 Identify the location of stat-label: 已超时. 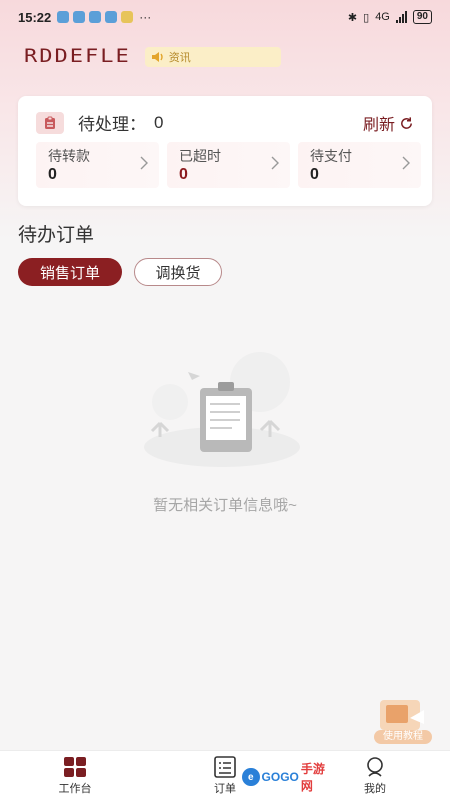
(200, 156).